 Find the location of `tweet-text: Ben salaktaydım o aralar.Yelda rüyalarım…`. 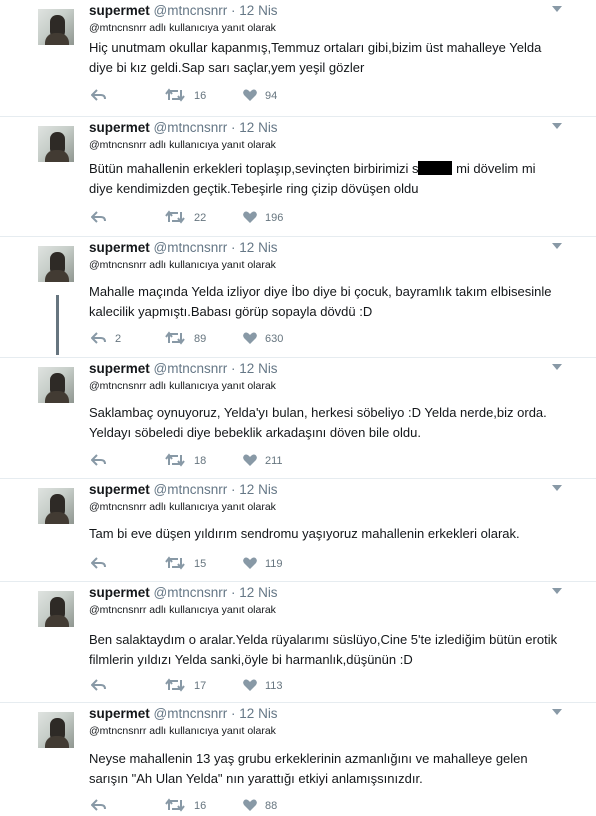

tweet-text: Ben salaktaydım o aralar.Yelda rüyalarım… is located at coordinates (324, 650).